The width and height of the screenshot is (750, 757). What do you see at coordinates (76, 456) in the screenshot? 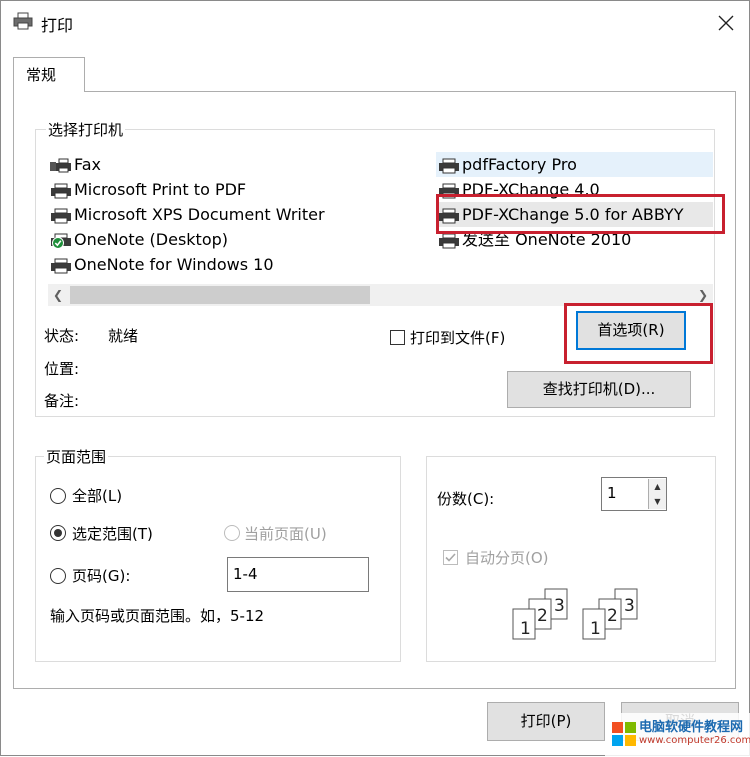
I see `page-range-label: 页面范围` at bounding box center [76, 456].